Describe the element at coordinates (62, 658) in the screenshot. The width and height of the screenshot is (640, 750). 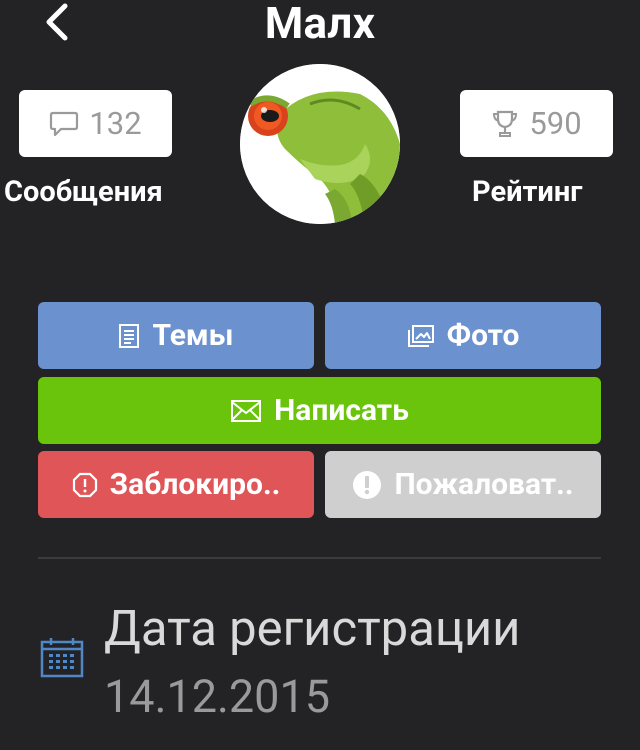
I see `calendar-icon` at that location.